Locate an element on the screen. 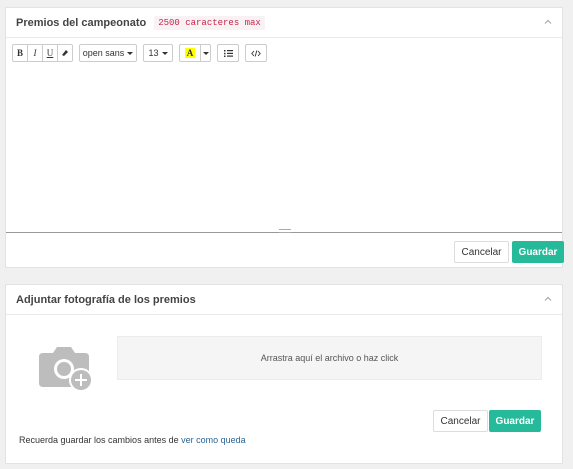  code-view-icon is located at coordinates (256, 53).